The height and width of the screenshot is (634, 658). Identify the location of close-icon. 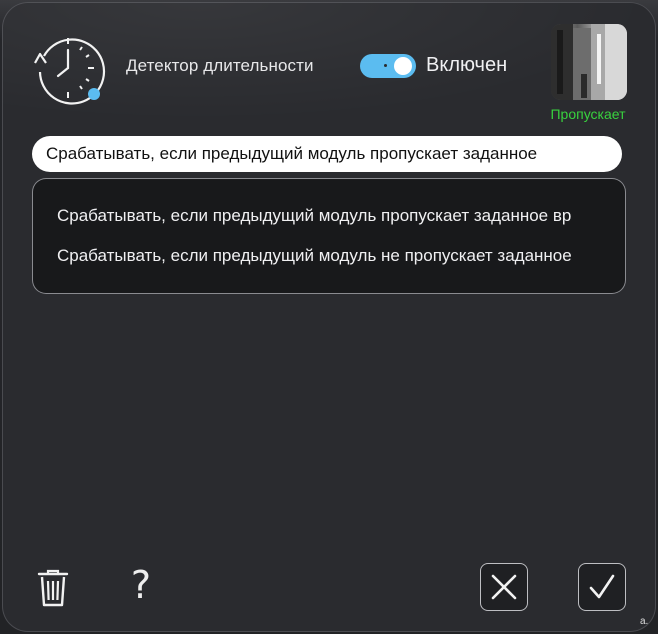
(504, 587).